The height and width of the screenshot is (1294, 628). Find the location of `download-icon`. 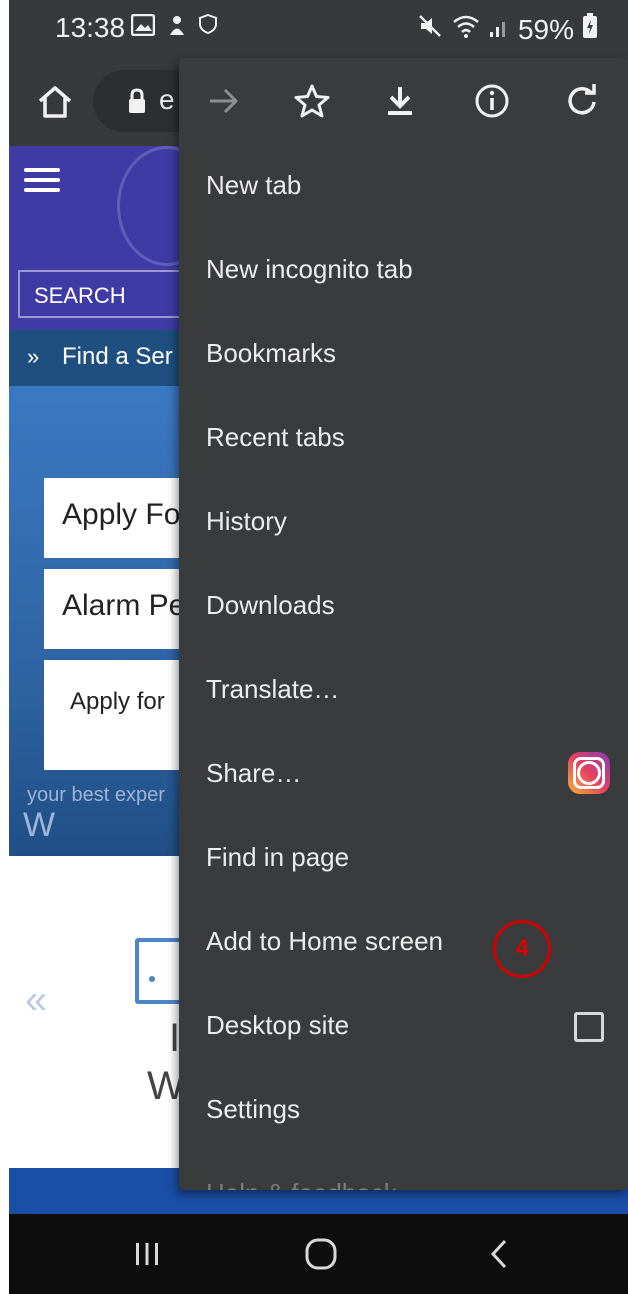

download-icon is located at coordinates (400, 101).